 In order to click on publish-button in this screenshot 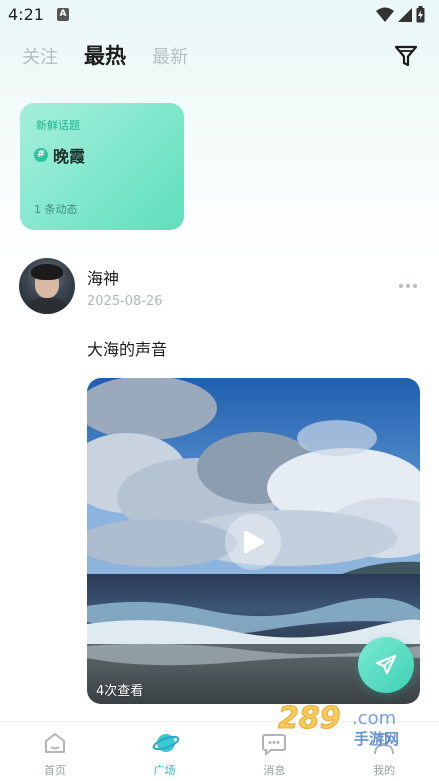, I will do `click(386, 665)`.